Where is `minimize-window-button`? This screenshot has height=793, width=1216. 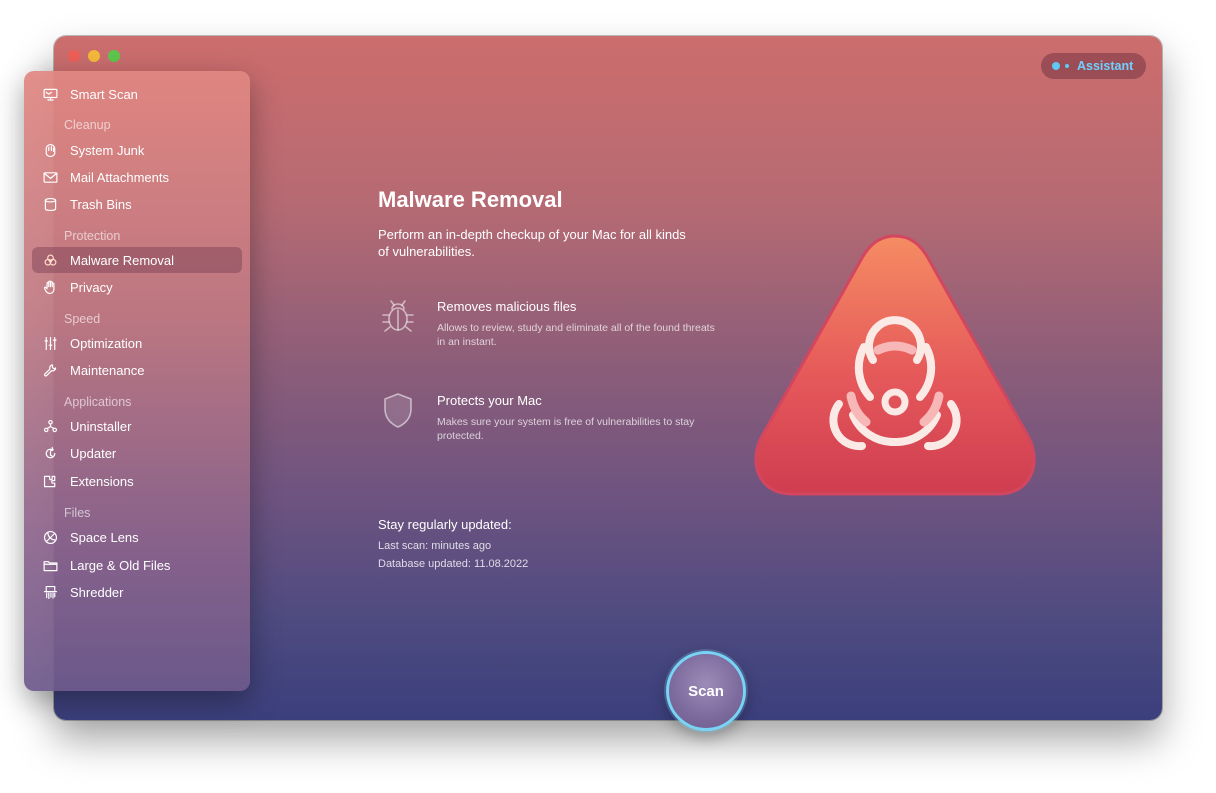 minimize-window-button is located at coordinates (94, 56).